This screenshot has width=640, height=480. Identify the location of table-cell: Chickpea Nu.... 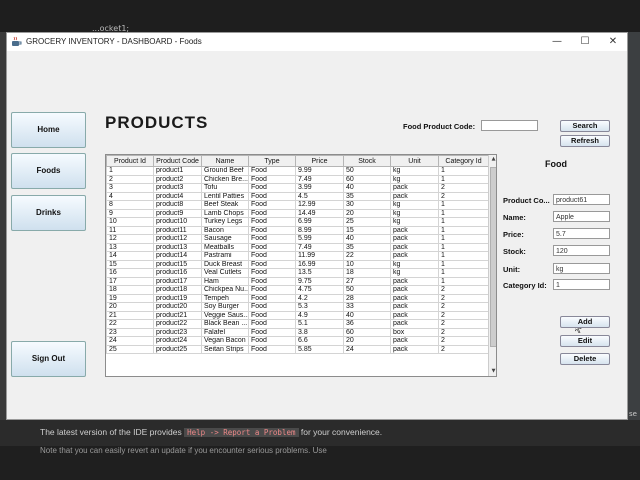
(225, 290).